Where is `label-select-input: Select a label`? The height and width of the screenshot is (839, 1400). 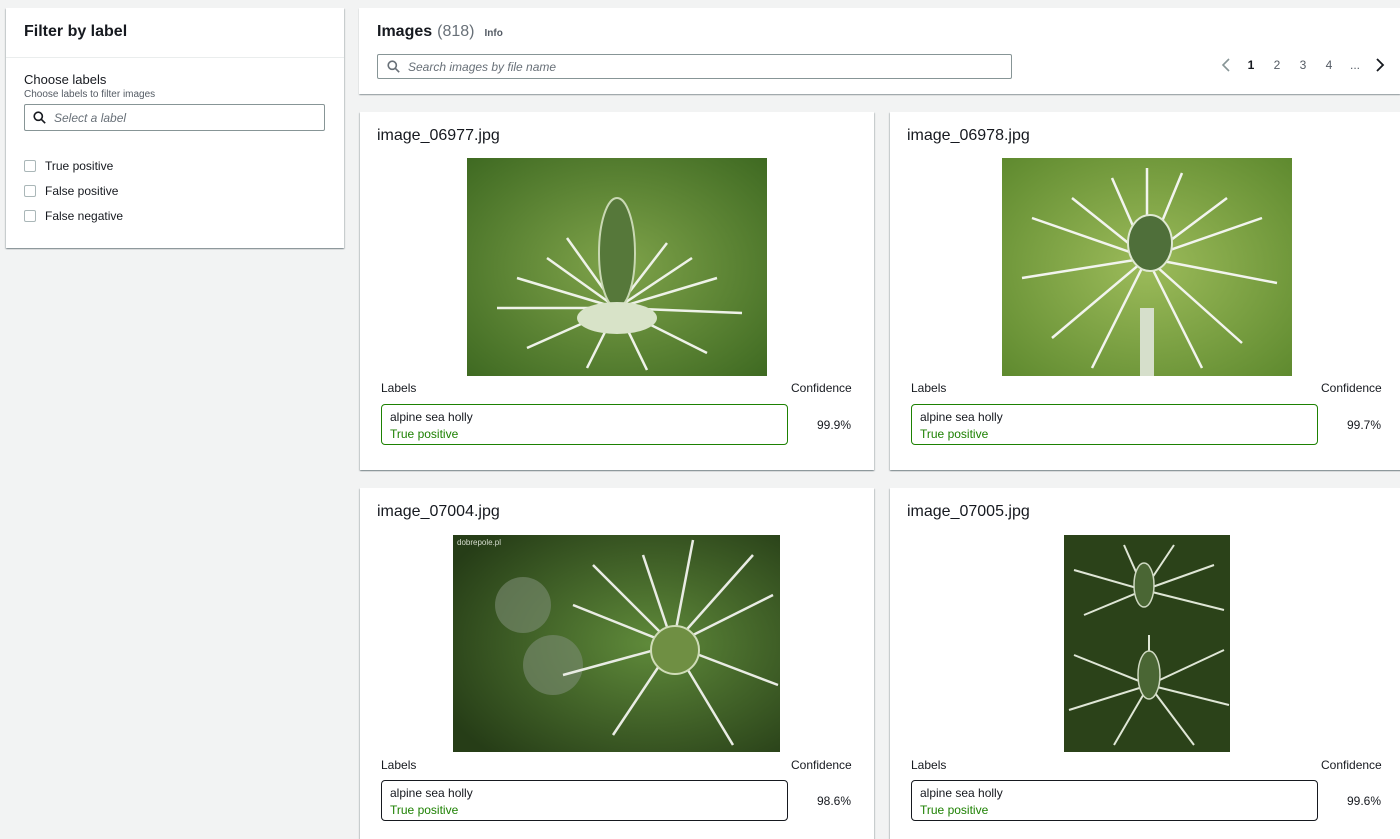 label-select-input: Select a label is located at coordinates (174, 117).